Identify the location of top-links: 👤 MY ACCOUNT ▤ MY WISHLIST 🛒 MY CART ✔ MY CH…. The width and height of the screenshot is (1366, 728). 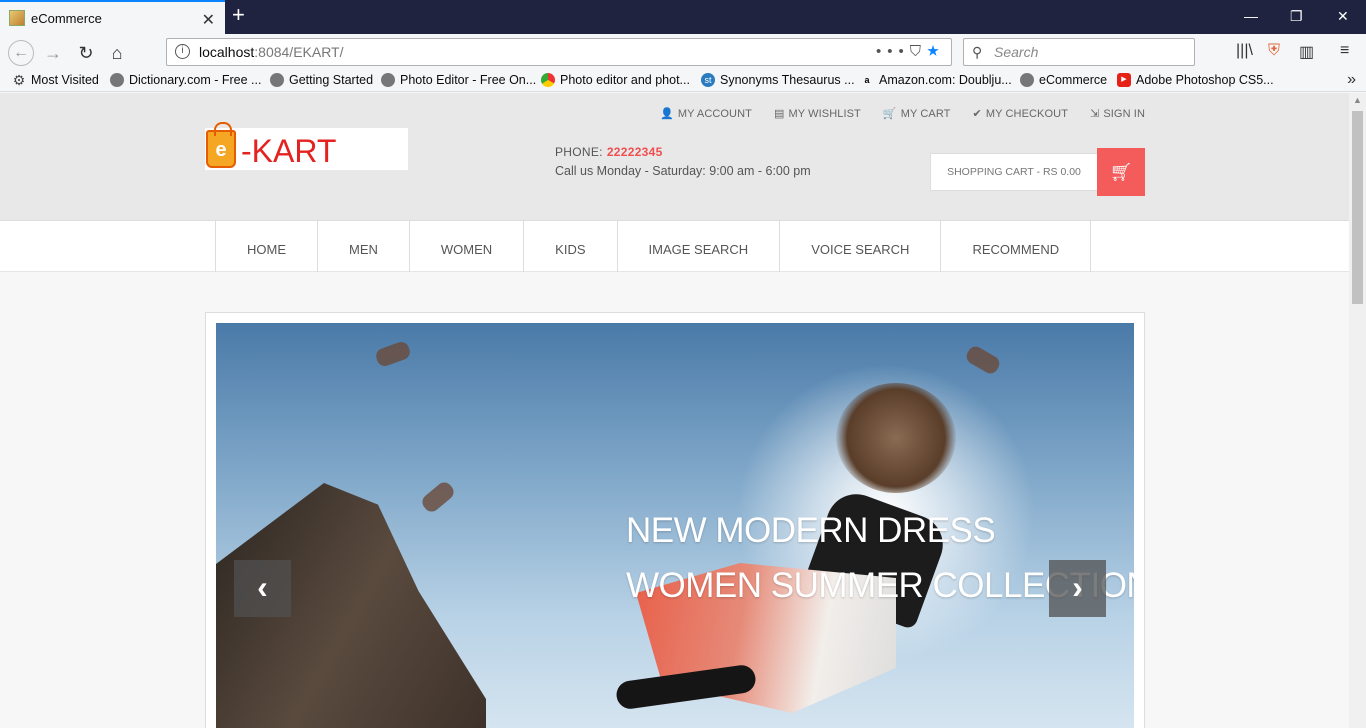
(902, 114).